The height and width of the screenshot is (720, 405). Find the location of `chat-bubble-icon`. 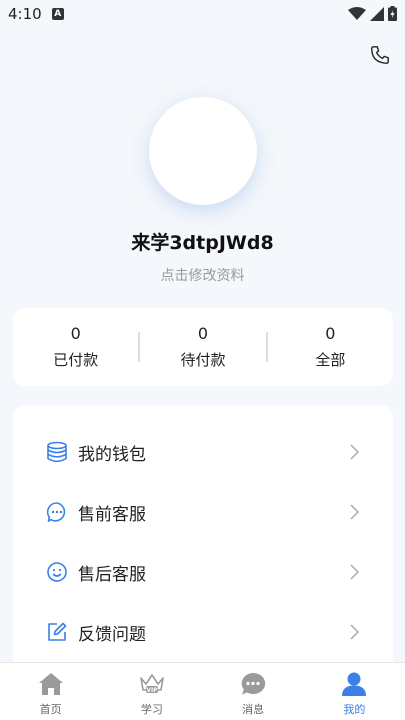

chat-bubble-icon is located at coordinates (57, 512).